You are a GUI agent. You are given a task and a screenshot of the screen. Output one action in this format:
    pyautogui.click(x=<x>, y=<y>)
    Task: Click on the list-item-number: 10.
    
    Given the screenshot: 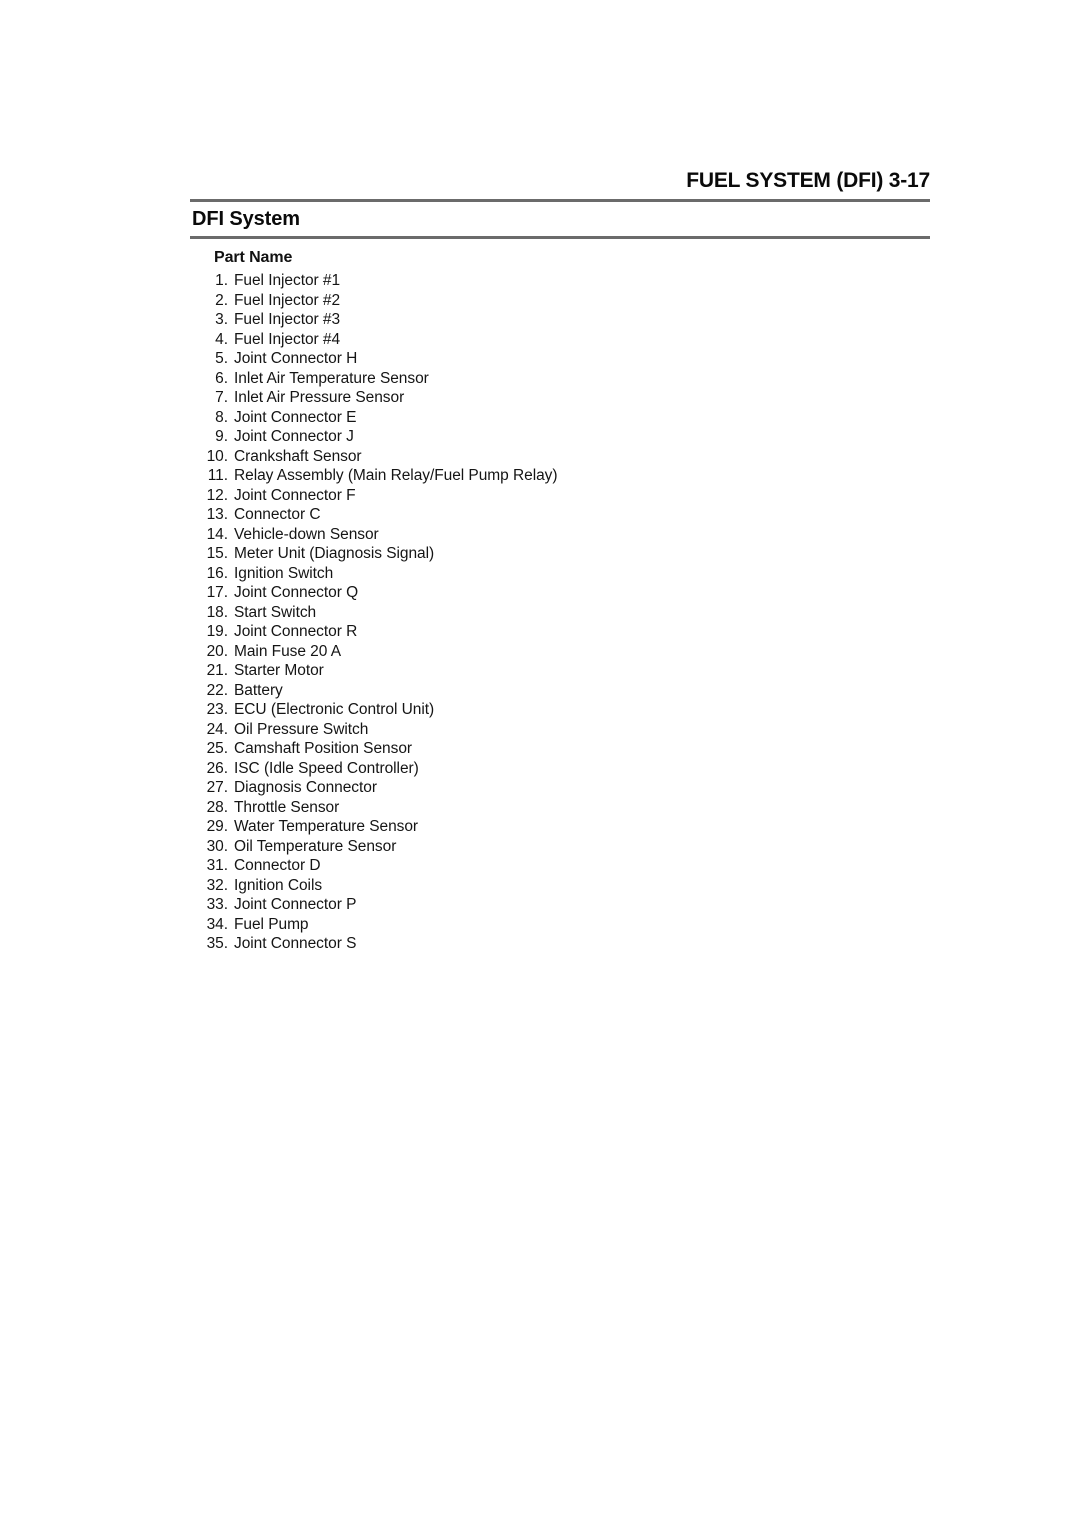 What is the action you would take?
    pyautogui.click(x=217, y=456)
    